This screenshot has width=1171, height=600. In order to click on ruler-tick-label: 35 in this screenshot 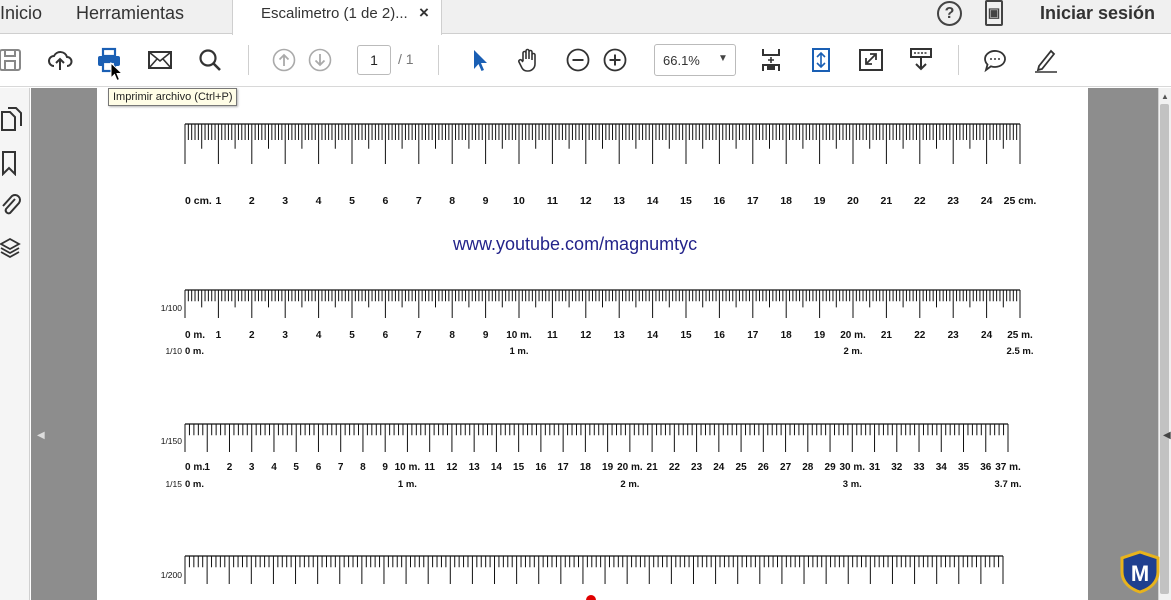, I will do `click(964, 467)`.